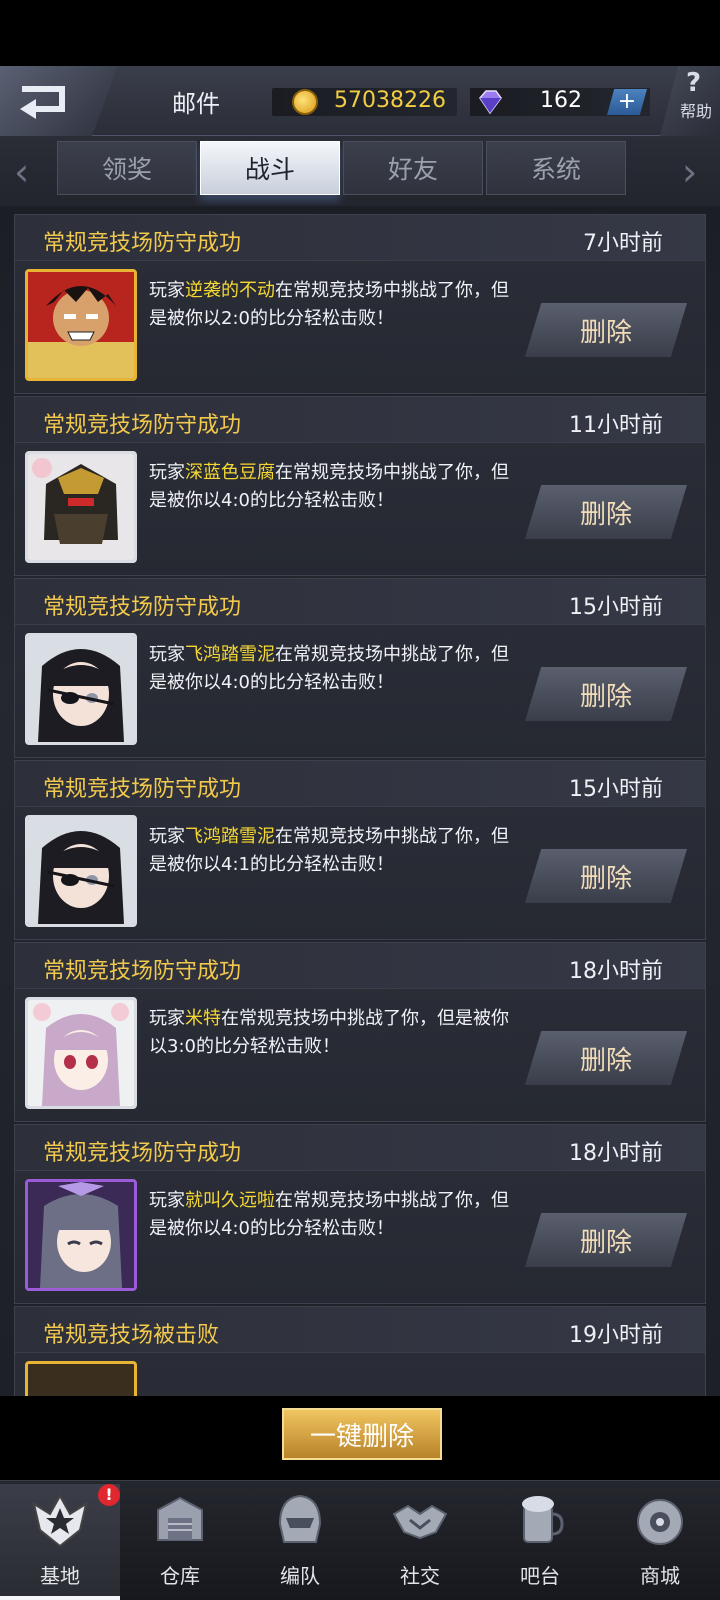 The image size is (720, 1600). I want to click on mail-item: 常规竞技场被击败 19小时前, so click(360, 1351).